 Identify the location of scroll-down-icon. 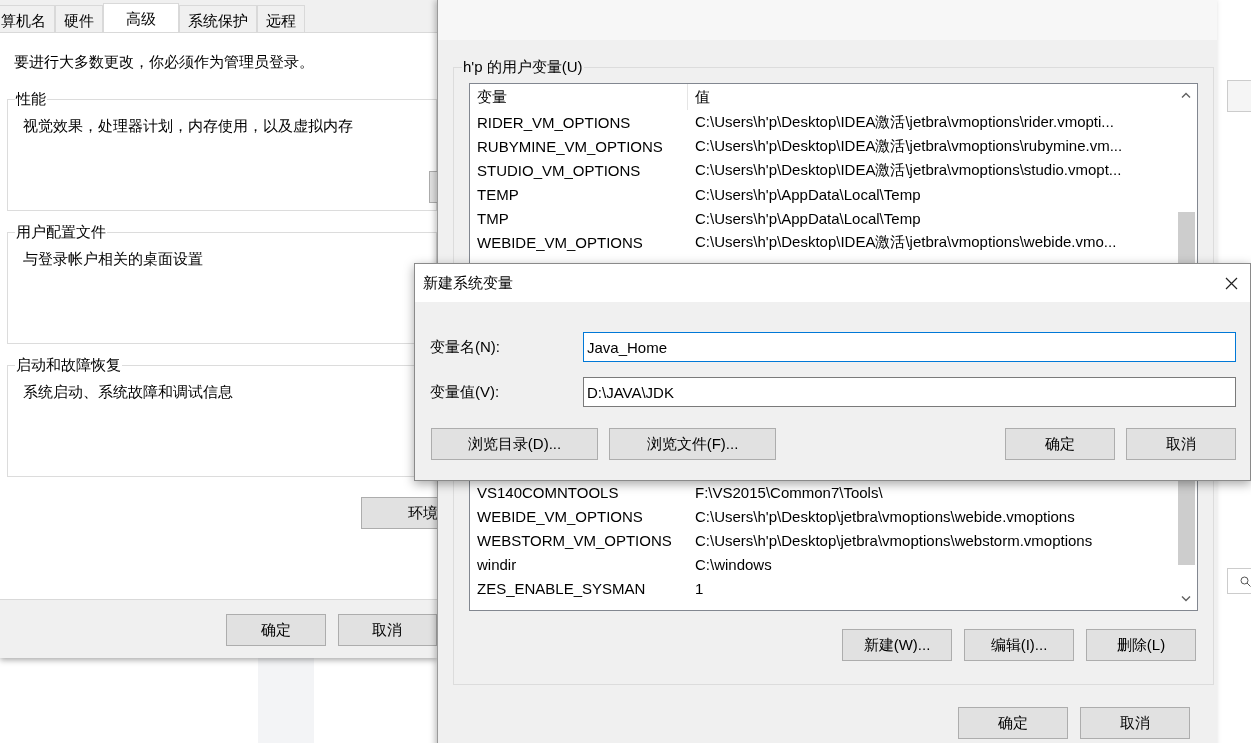
(1186, 599).